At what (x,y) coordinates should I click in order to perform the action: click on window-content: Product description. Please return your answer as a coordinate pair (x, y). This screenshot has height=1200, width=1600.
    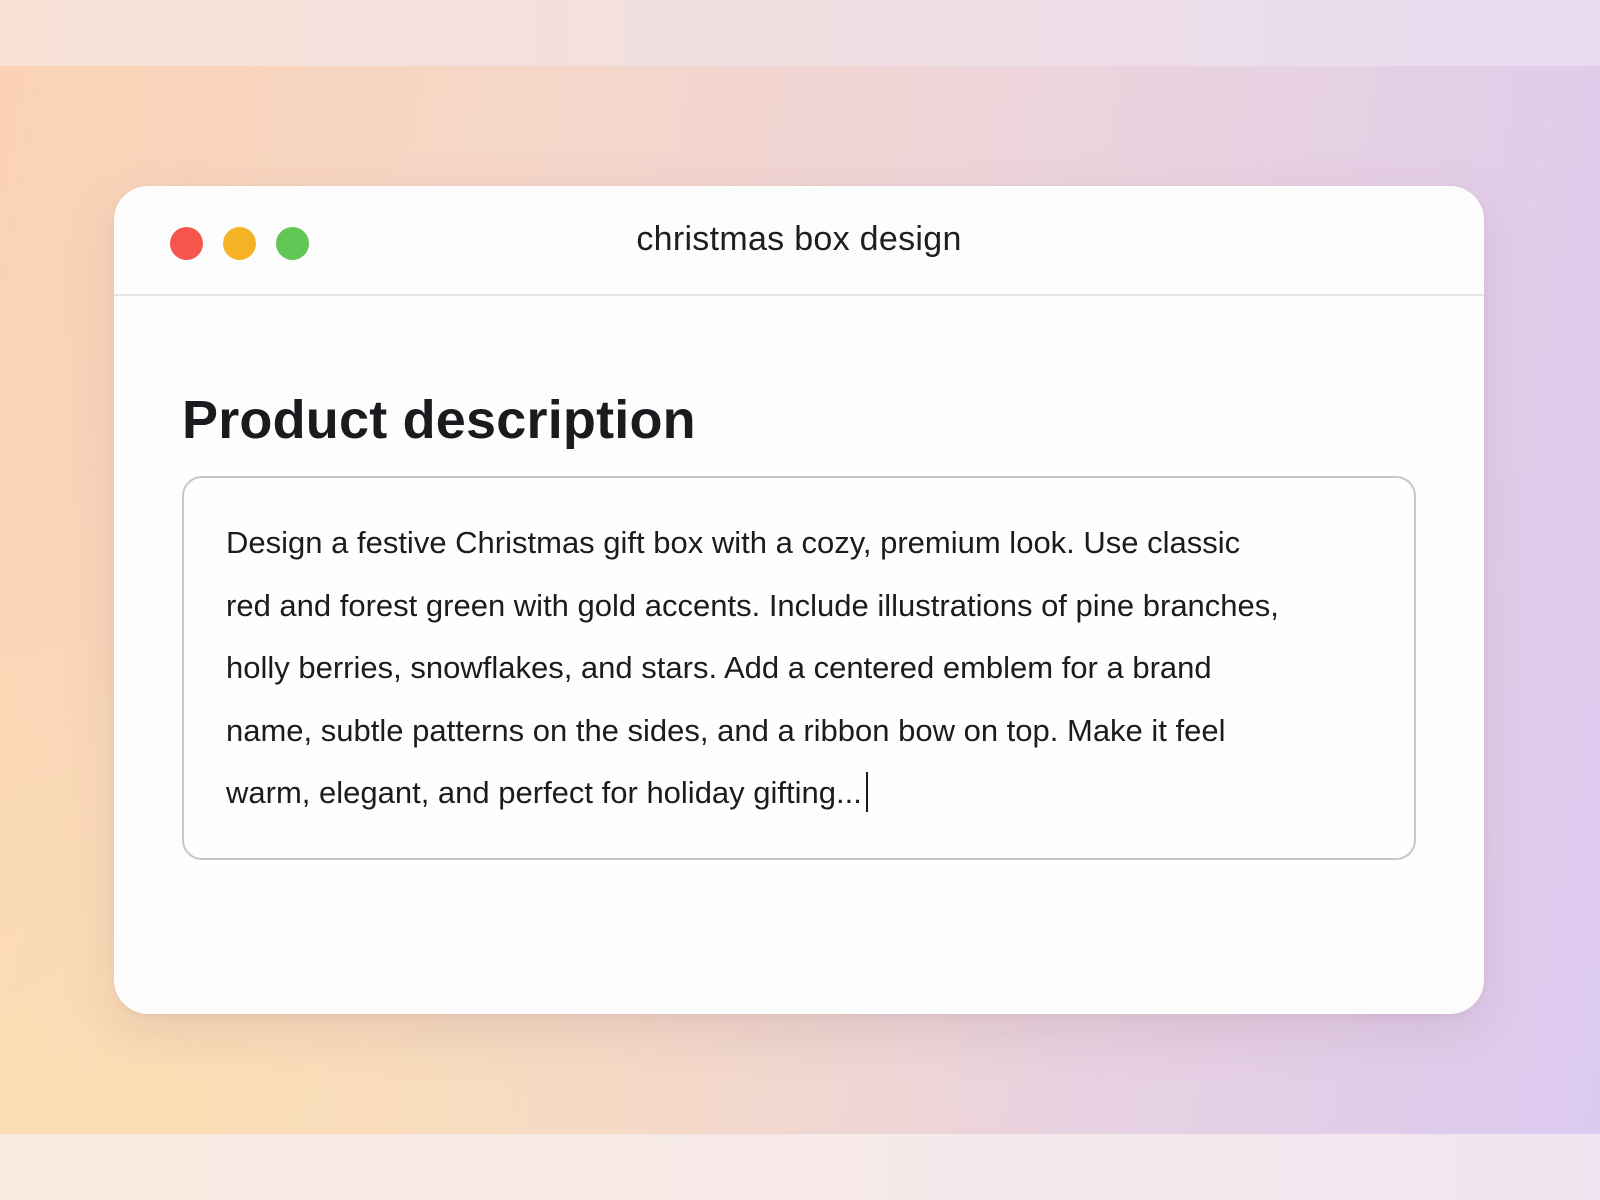
    Looking at the image, I should click on (799, 420).